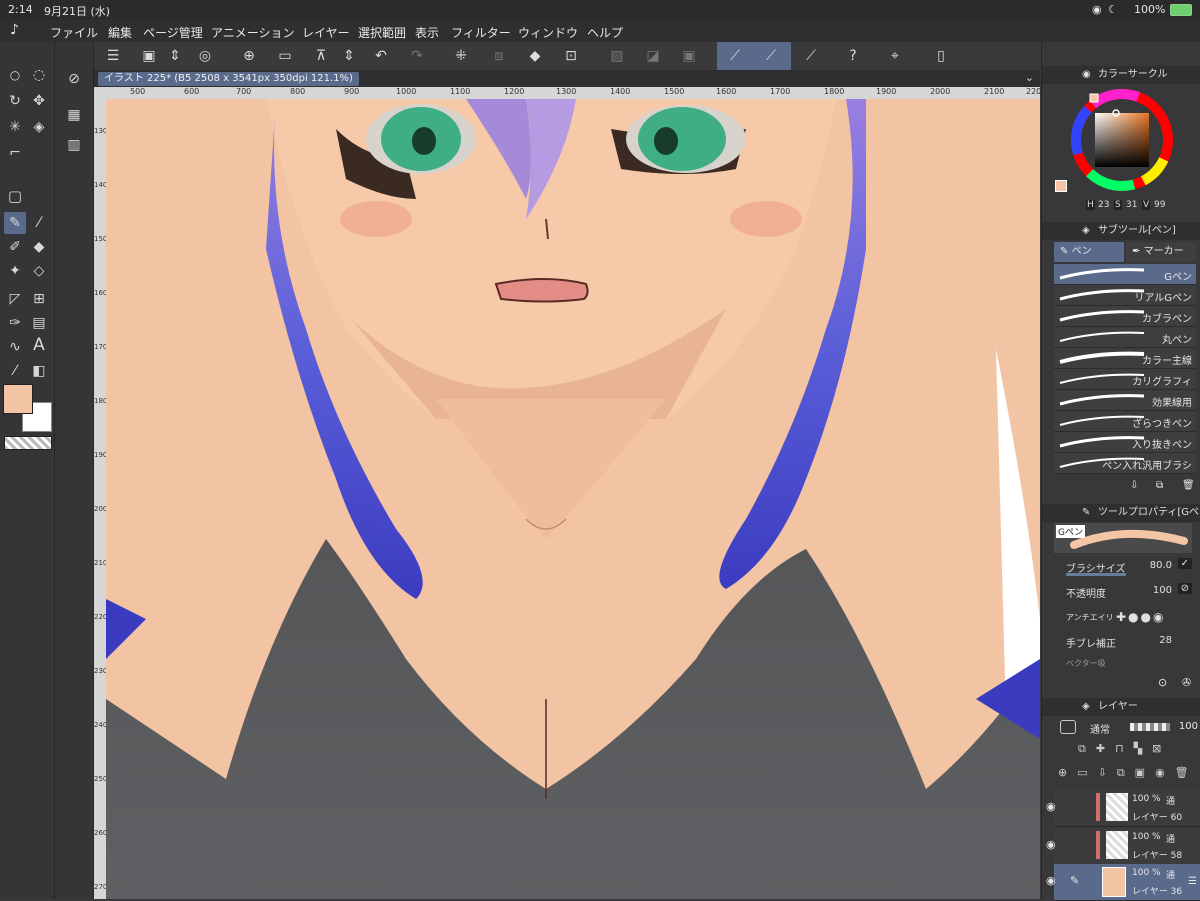 Image resolution: width=1200 pixels, height=901 pixels. What do you see at coordinates (113, 56) in the screenshot?
I see `menu-icon: ☰` at bounding box center [113, 56].